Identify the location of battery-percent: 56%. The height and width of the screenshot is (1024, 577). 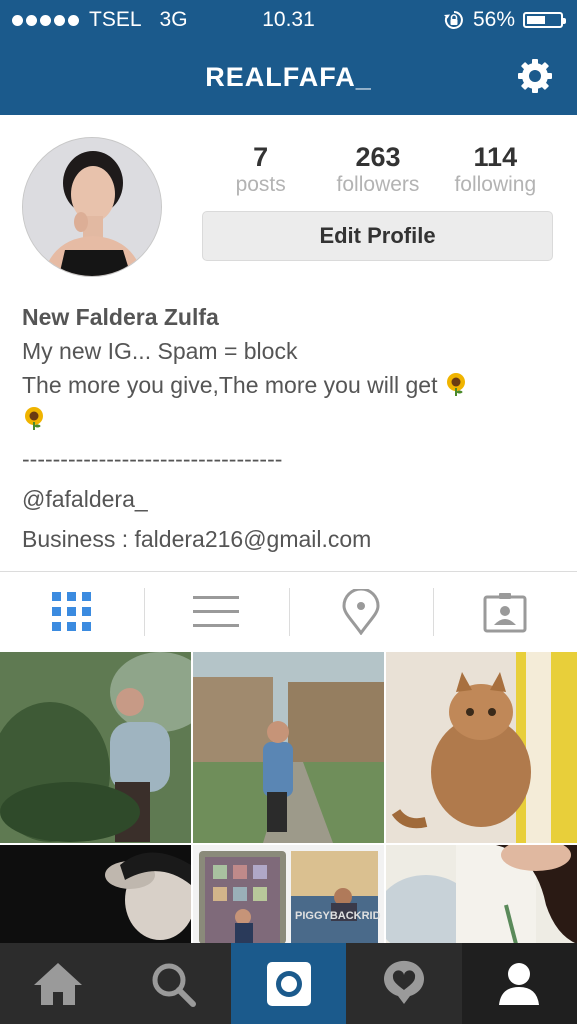
(493, 19).